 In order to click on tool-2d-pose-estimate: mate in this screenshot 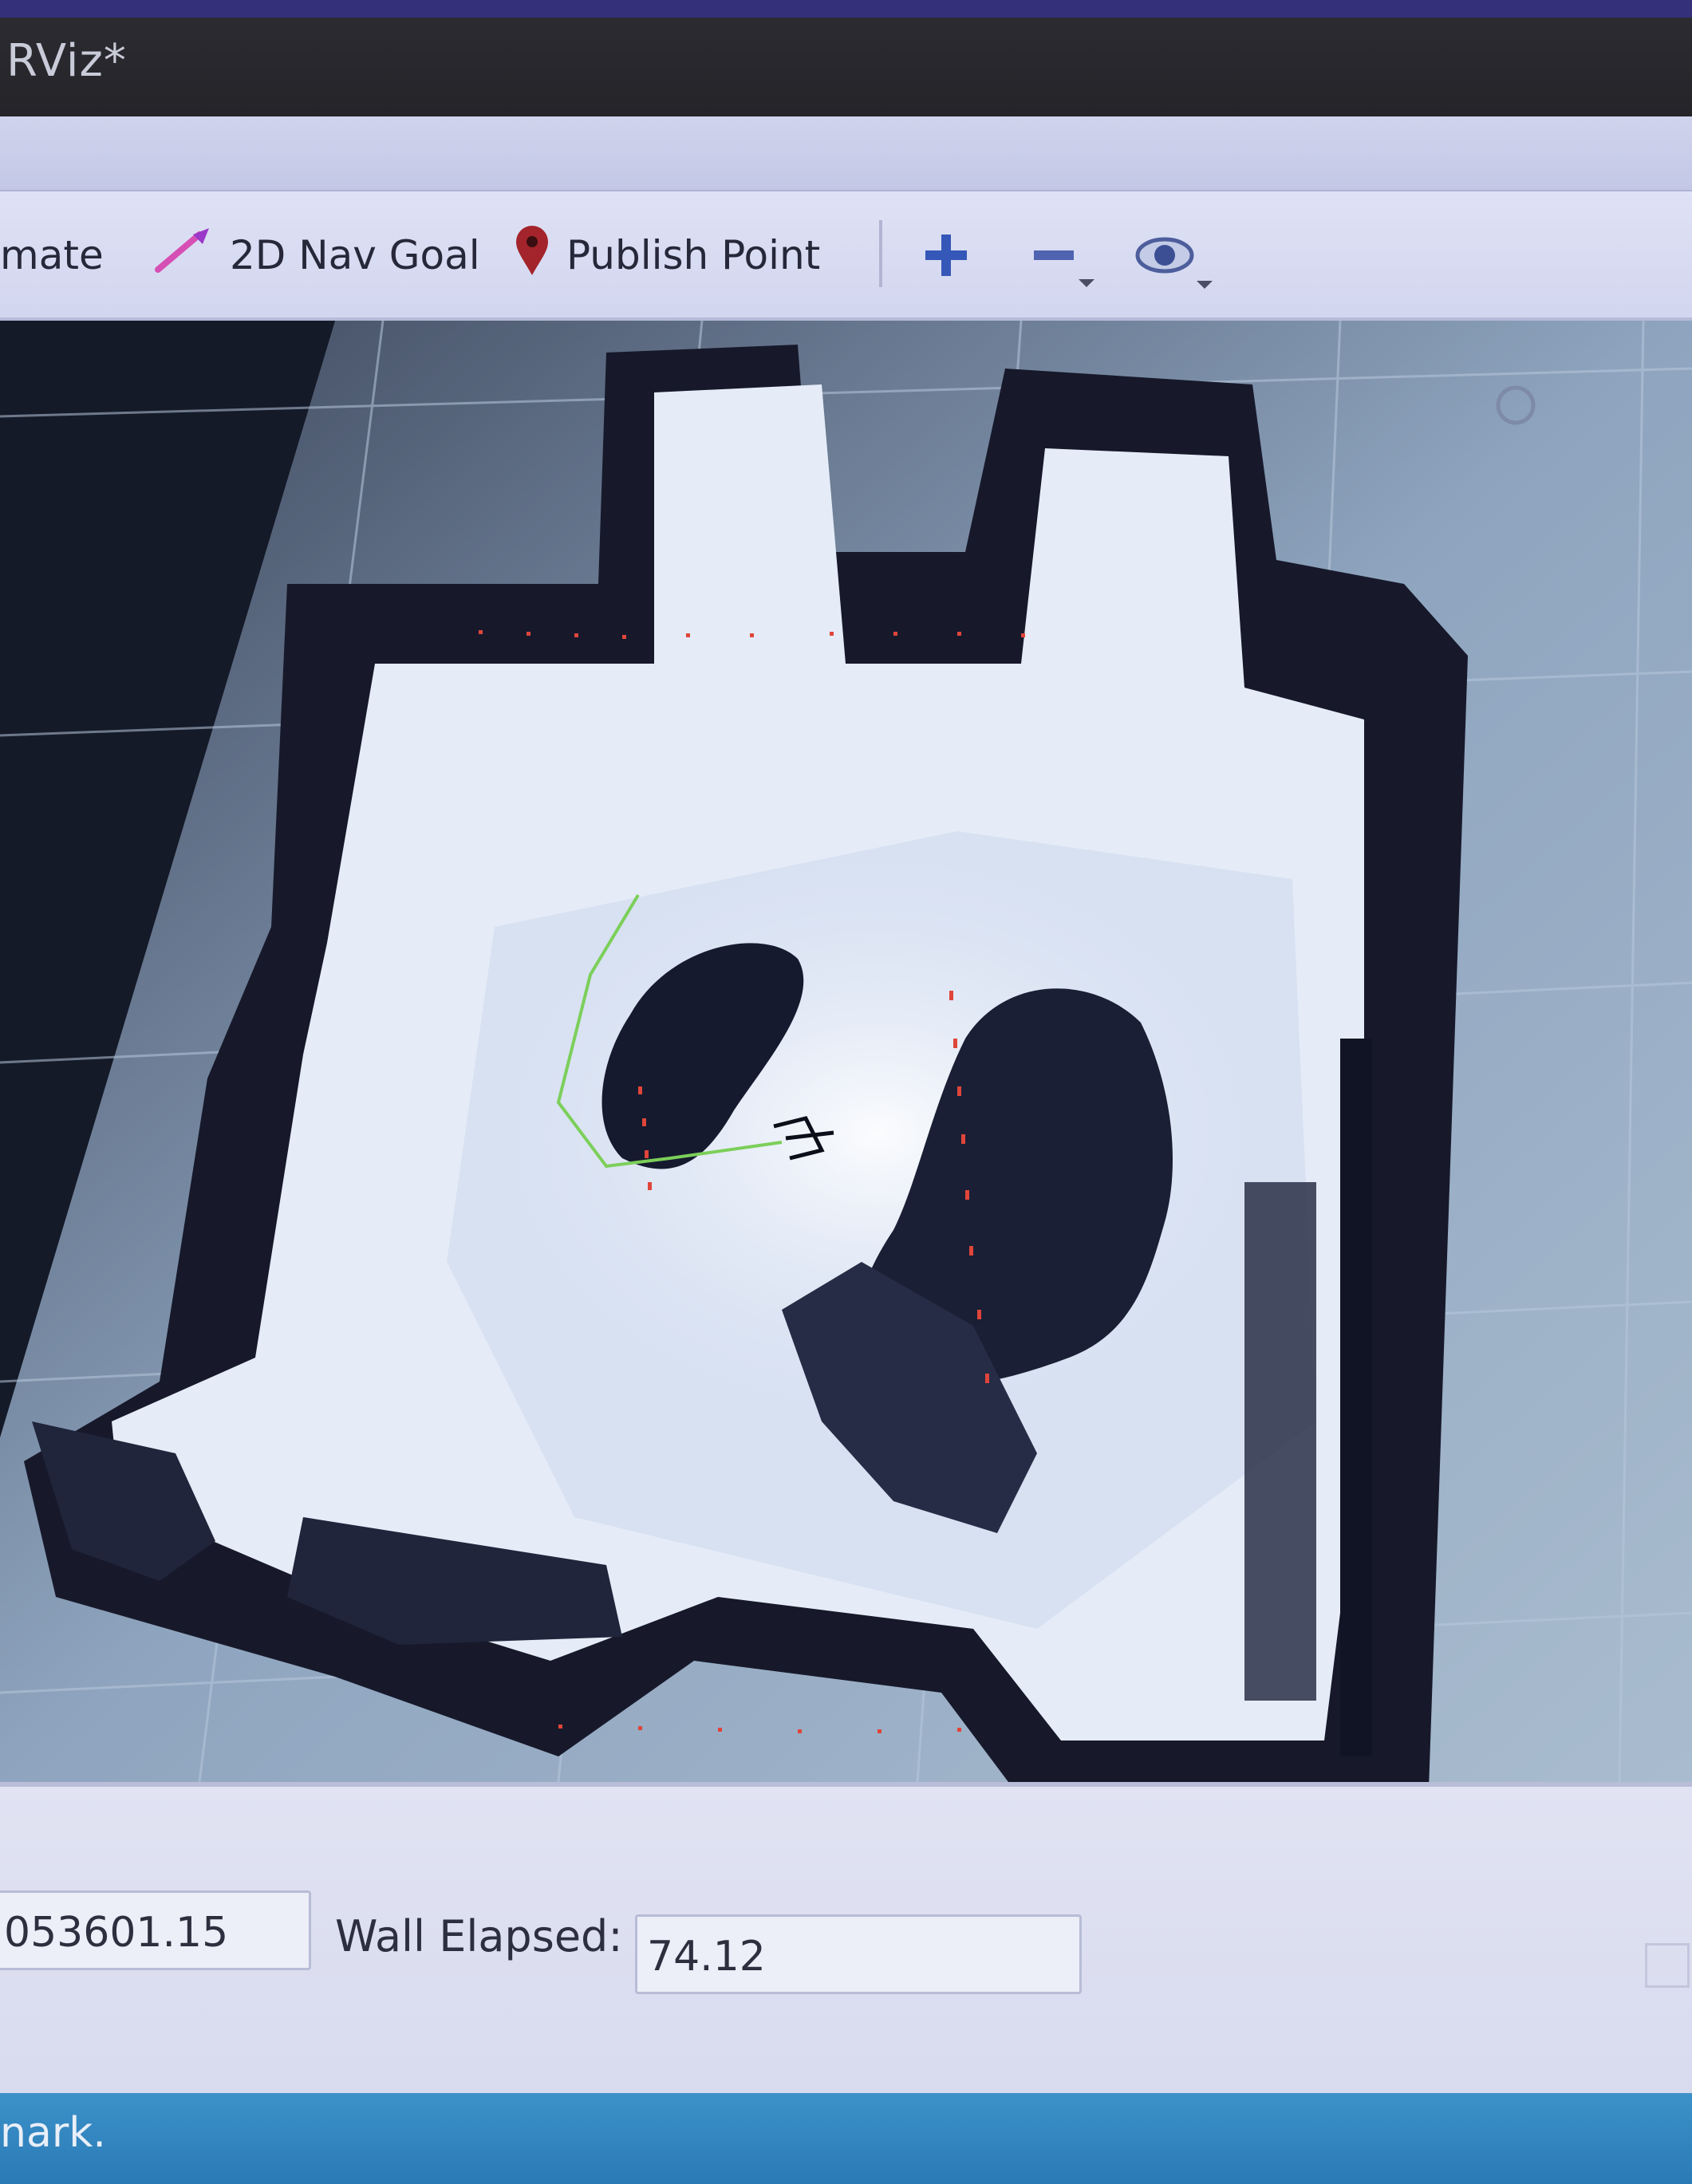, I will do `click(52, 255)`.